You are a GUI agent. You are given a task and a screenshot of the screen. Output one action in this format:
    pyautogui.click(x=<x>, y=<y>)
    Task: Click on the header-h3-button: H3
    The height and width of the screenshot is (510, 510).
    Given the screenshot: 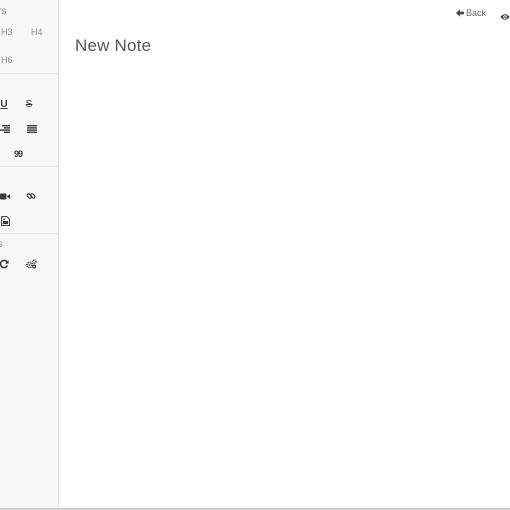 What is the action you would take?
    pyautogui.click(x=7, y=32)
    